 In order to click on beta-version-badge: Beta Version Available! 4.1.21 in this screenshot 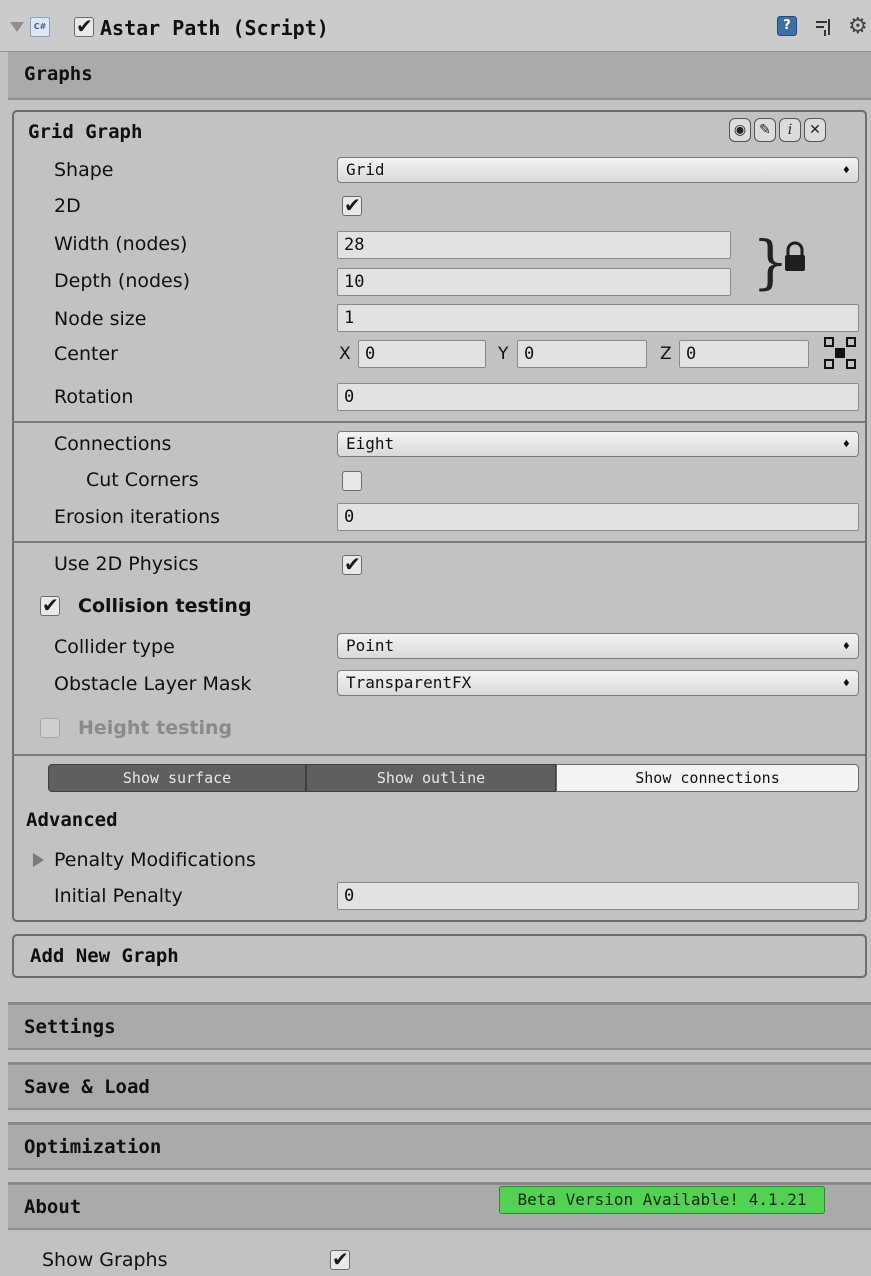, I will do `click(662, 1200)`.